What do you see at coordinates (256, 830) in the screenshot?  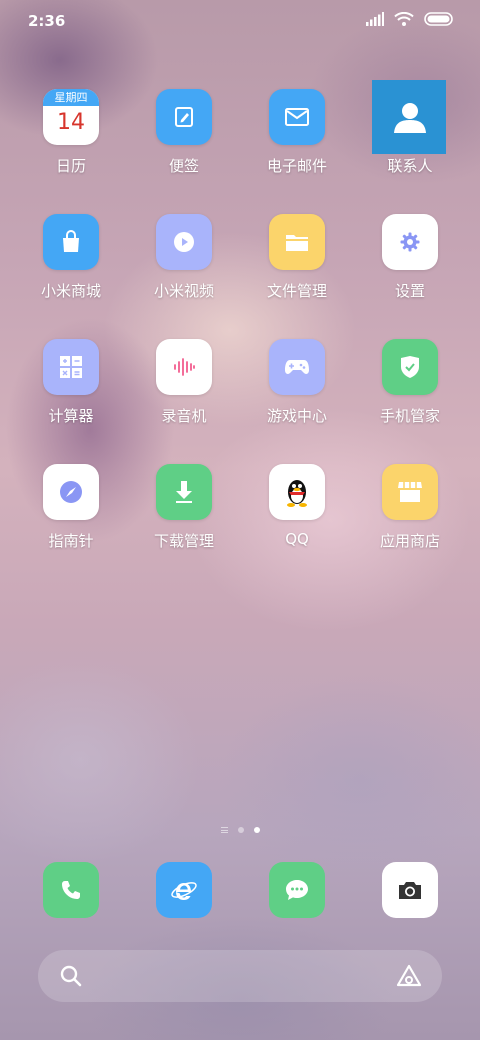 I see `page-dot-active` at bounding box center [256, 830].